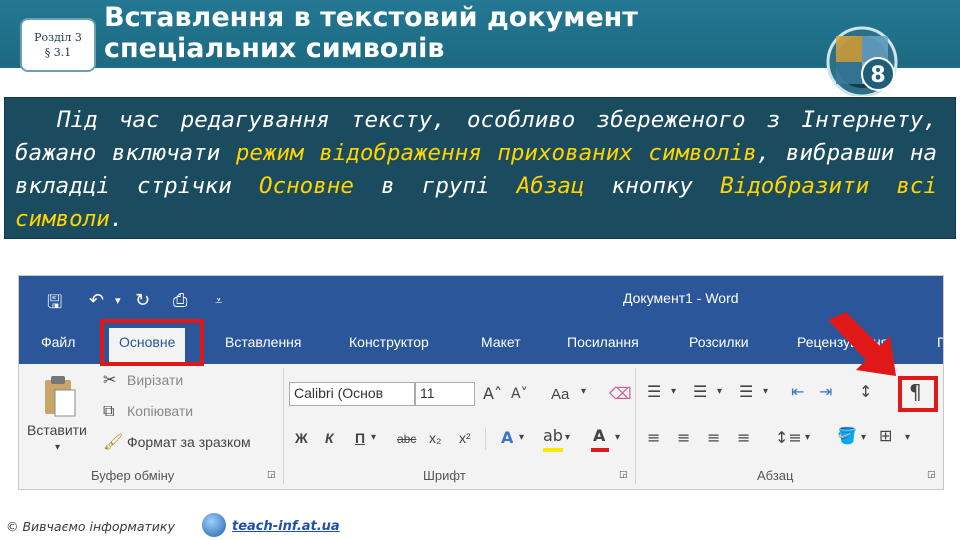 This screenshot has width=960, height=540. I want to click on clipboard-group-label: Буфер обміну, so click(133, 475).